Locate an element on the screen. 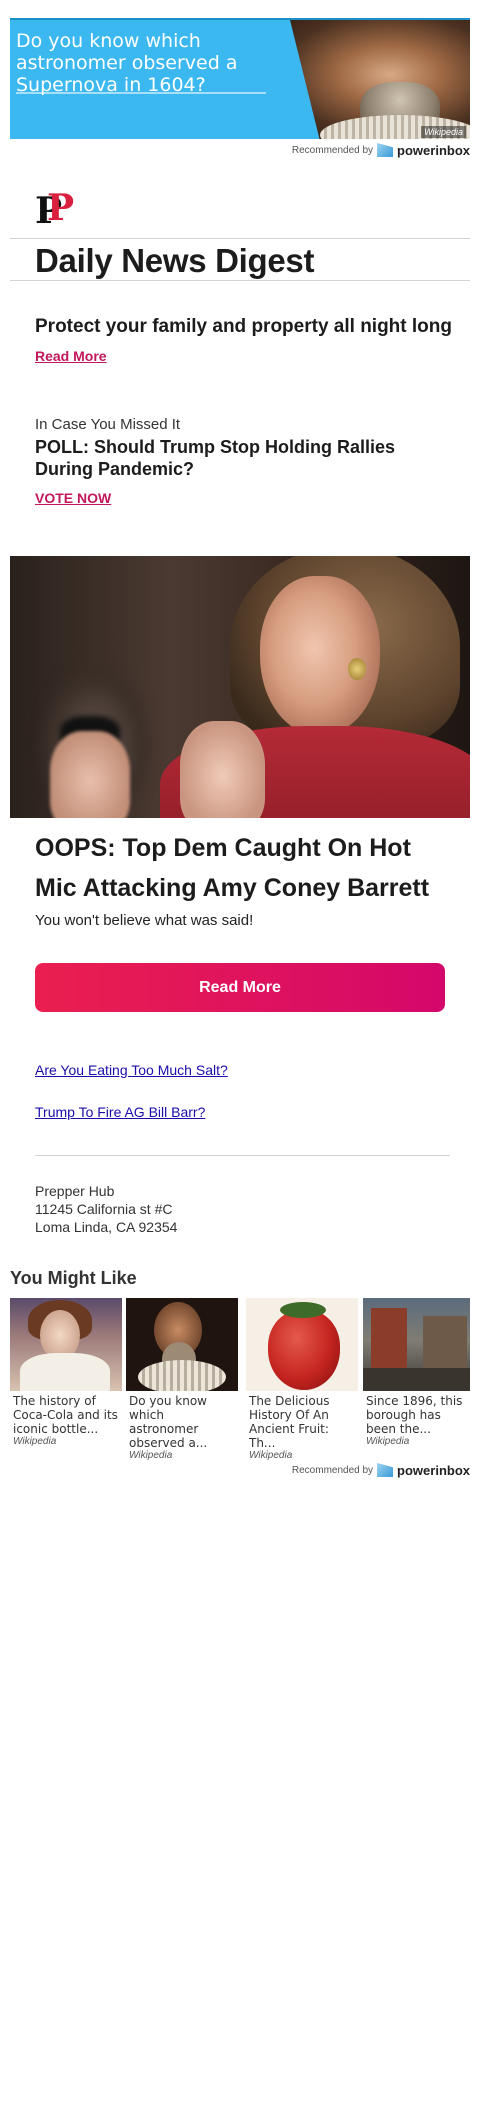 The width and height of the screenshot is (480, 2122). ad-image-source: Wikipedia is located at coordinates (443, 132).